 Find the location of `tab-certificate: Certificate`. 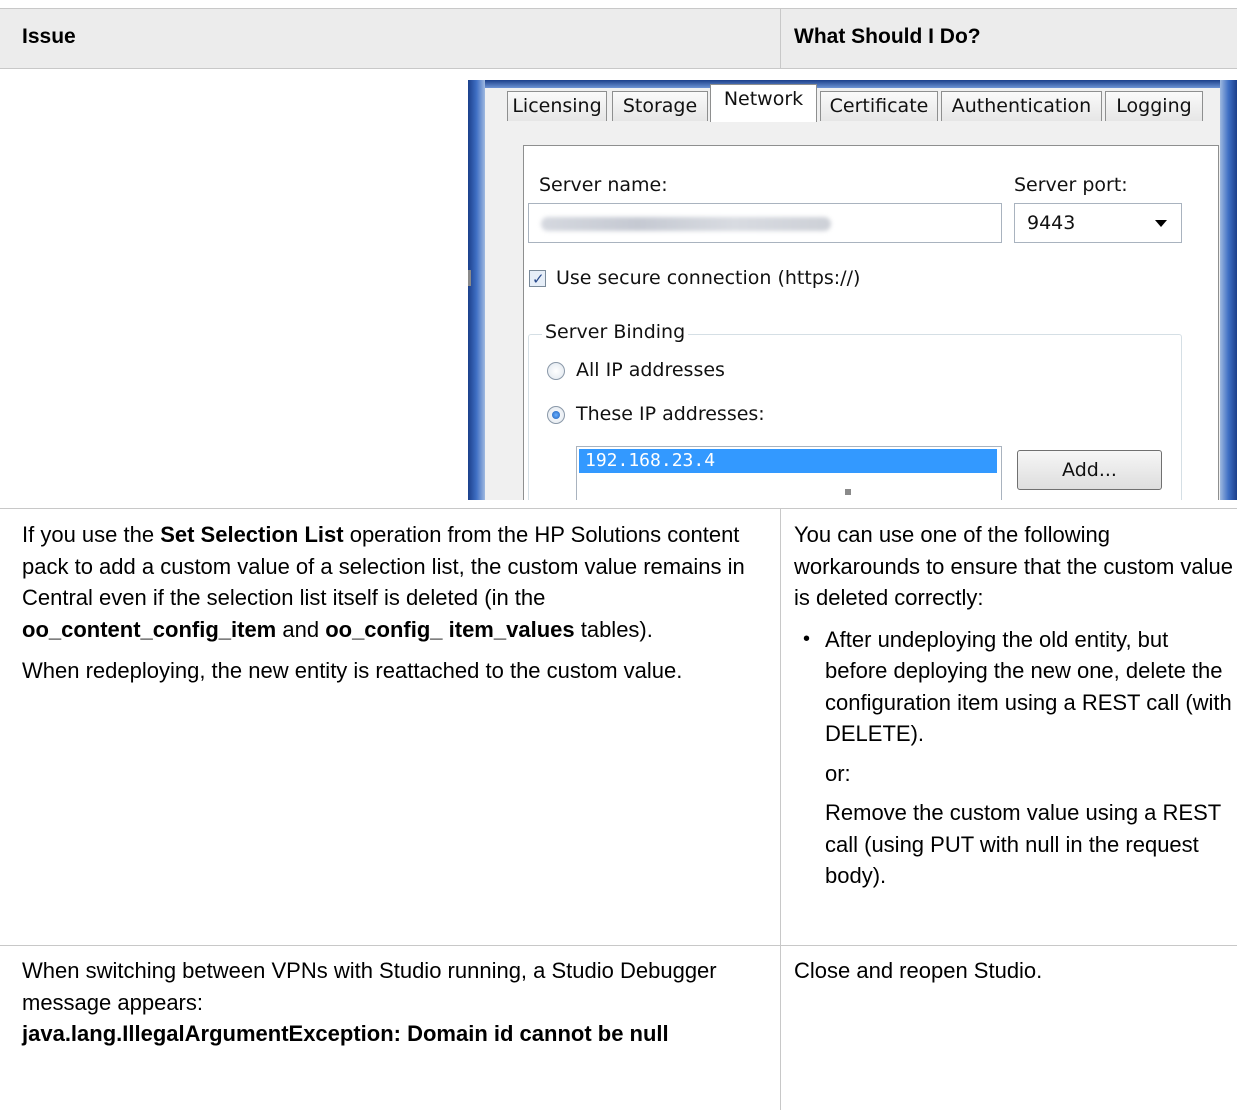

tab-certificate: Certificate is located at coordinates (879, 106).